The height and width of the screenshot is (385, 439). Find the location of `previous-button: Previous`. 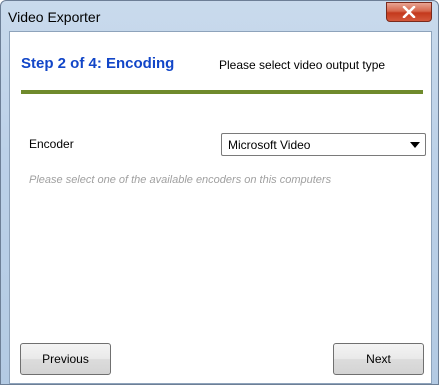

previous-button: Previous is located at coordinates (65, 359).